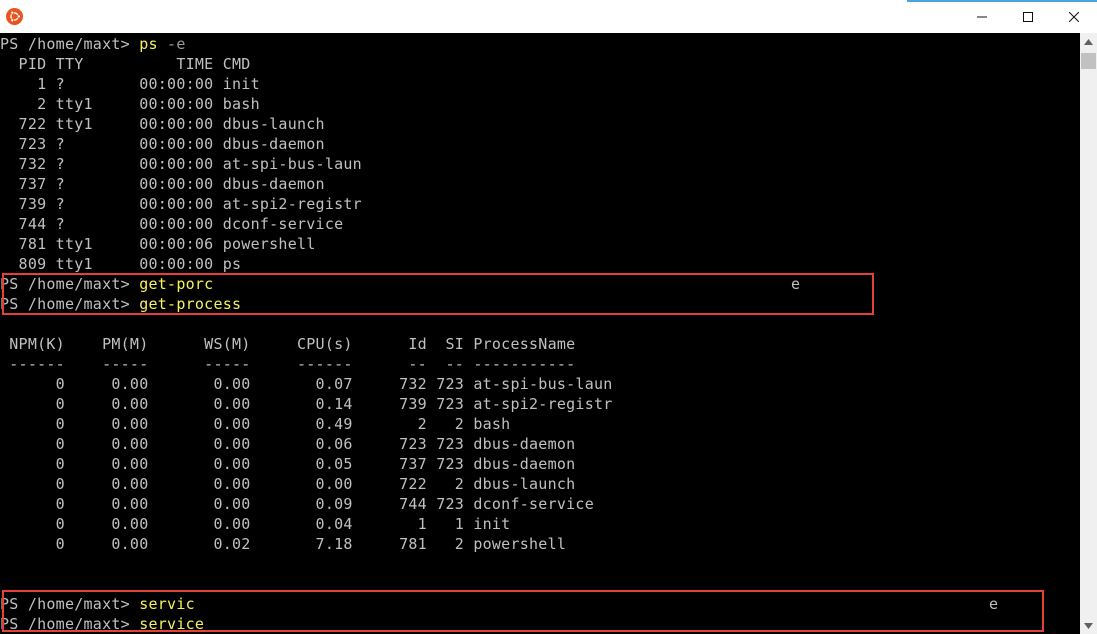 This screenshot has width=1097, height=634. I want to click on output-line: 739 ? 00:00:00 at-spi2-registr, so click(181, 204).